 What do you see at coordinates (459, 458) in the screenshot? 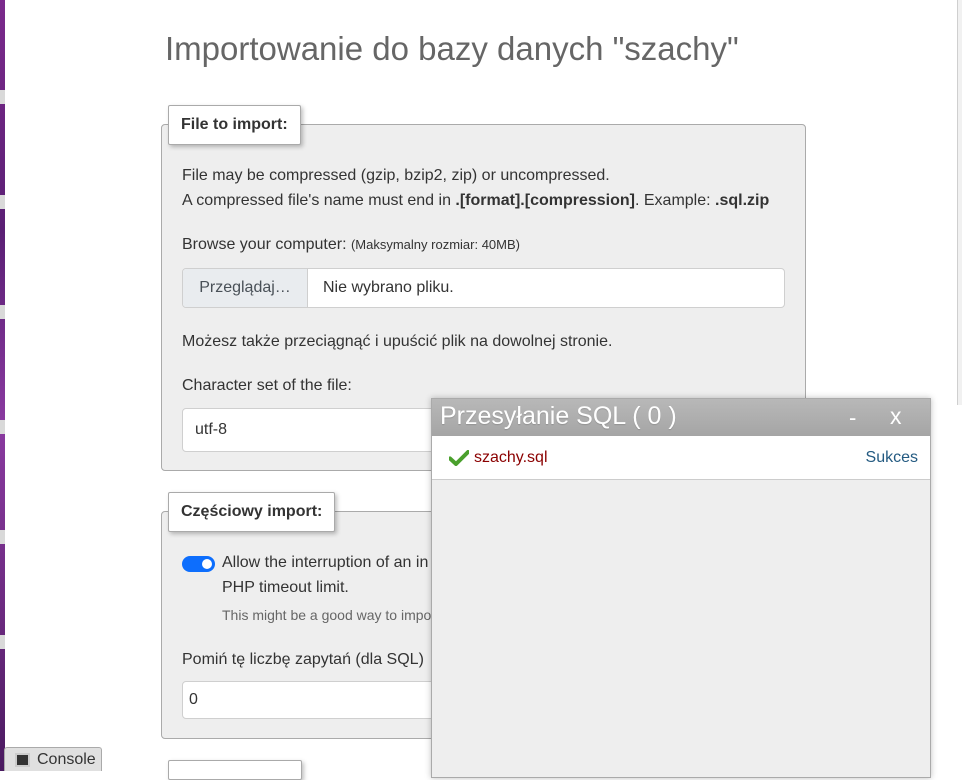
I see `check-icon` at bounding box center [459, 458].